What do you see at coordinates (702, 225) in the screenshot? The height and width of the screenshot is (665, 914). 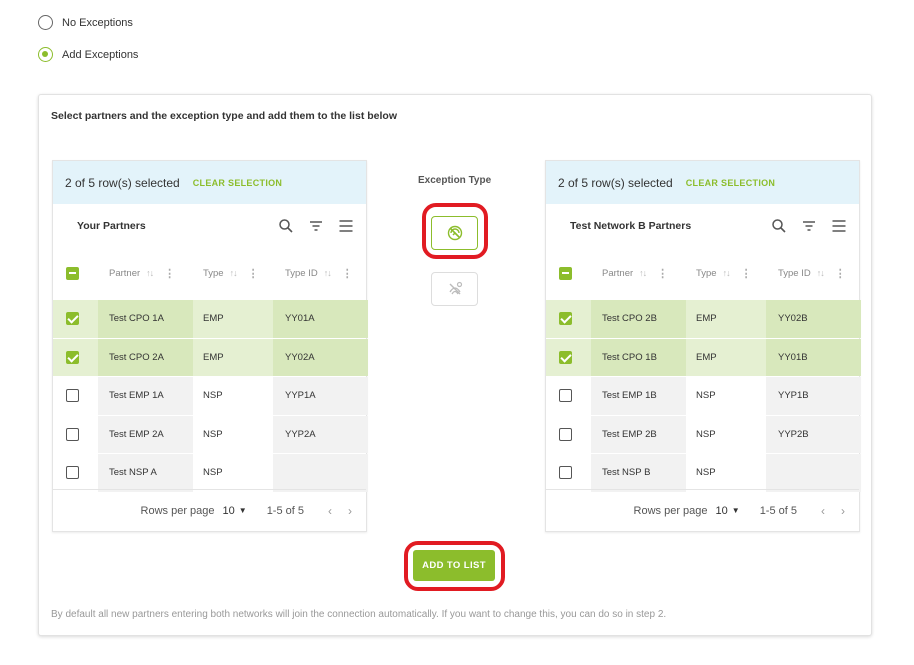 I see `grid-header: Test Network B Partners` at bounding box center [702, 225].